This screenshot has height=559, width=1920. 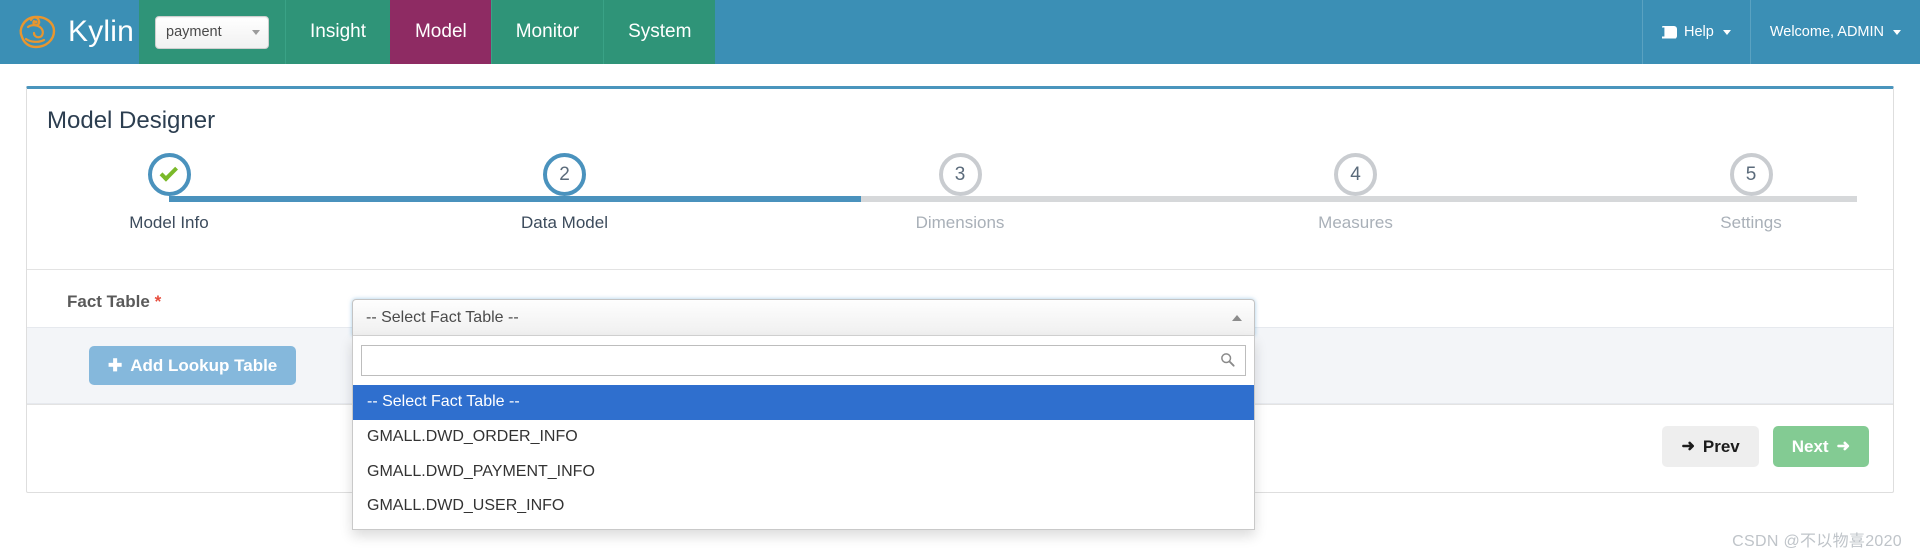 I want to click on wizard-step-dimensions: 3 Dimensions, so click(x=960, y=211).